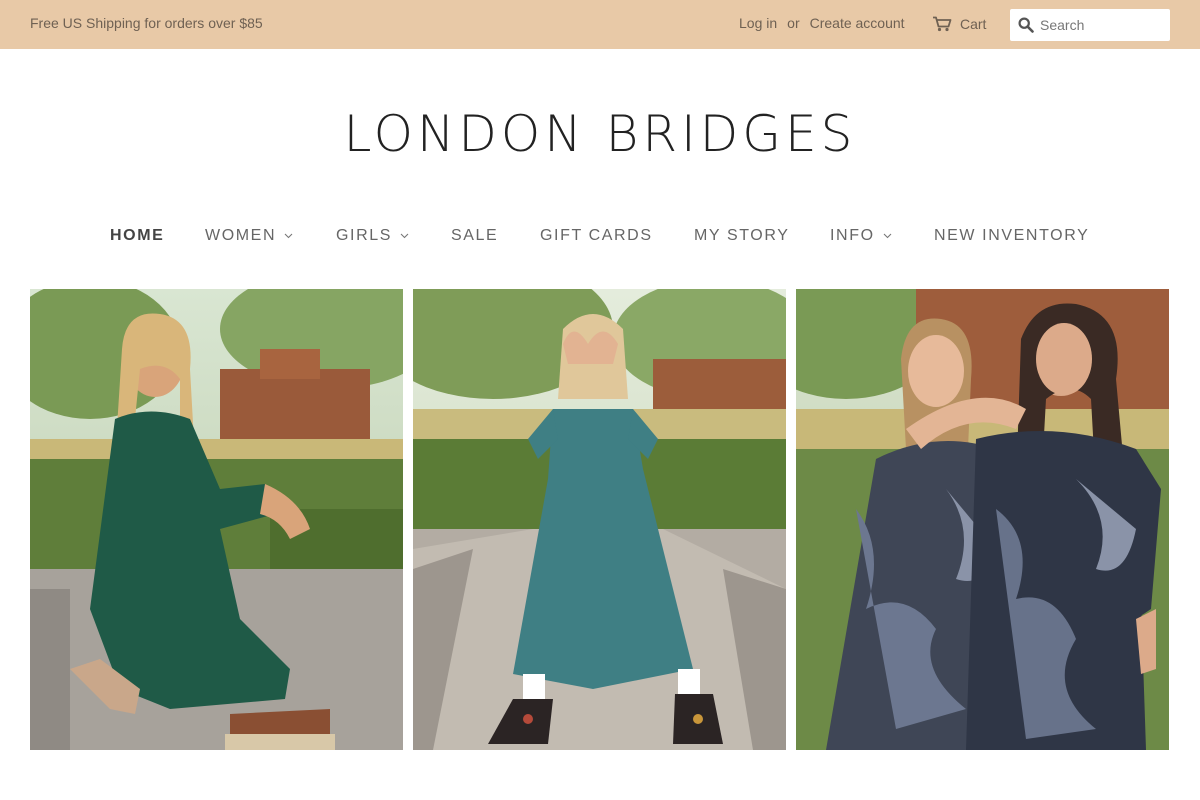  I want to click on cart-link: Cart, so click(959, 24).